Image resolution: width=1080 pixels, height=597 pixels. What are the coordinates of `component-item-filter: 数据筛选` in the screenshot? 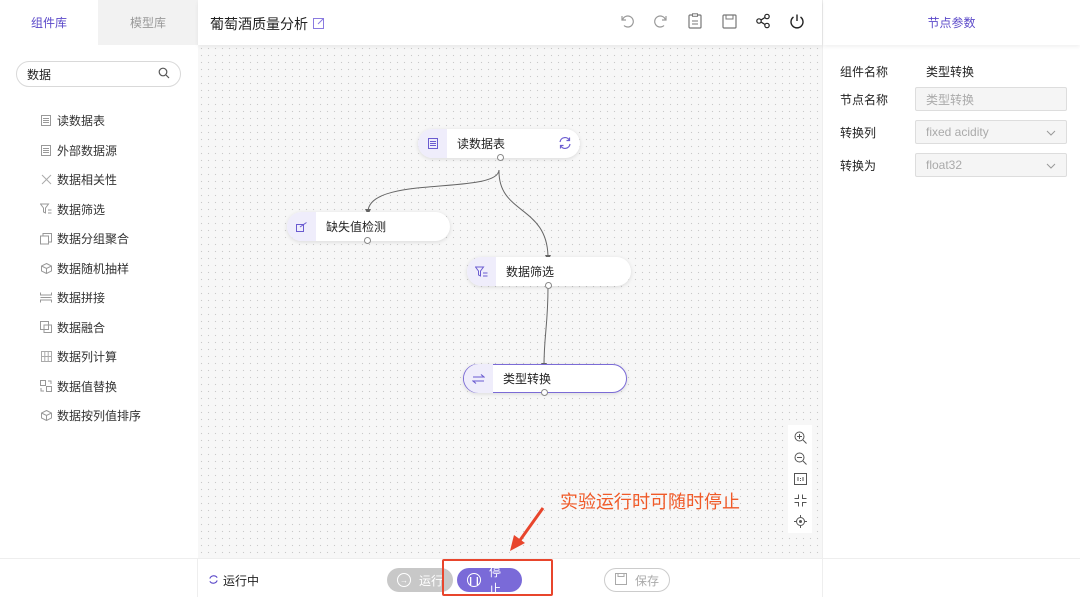 It's located at (90, 210).